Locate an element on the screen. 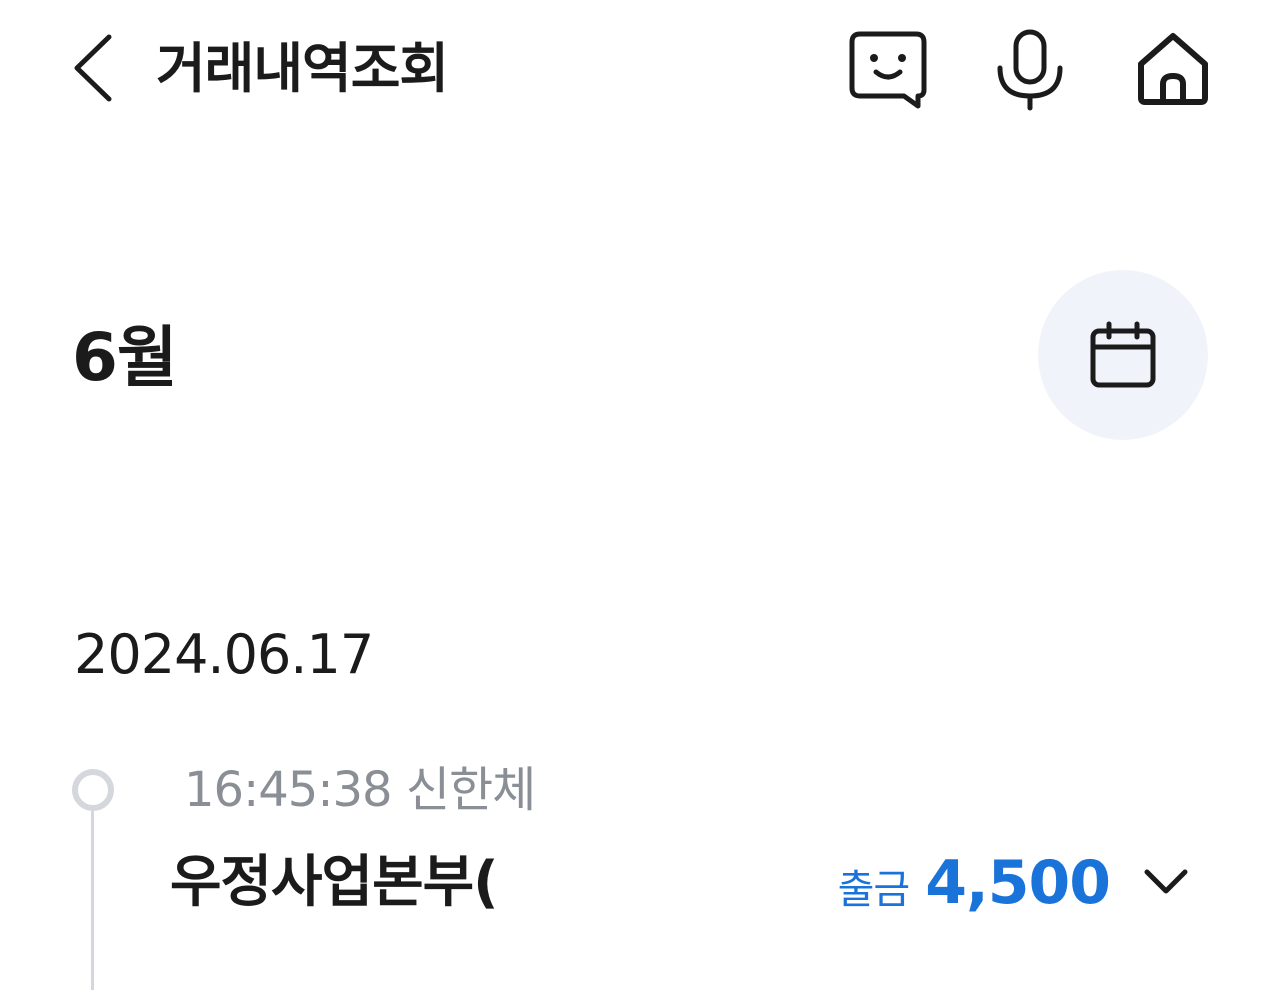 The image size is (1280, 990). chat-face-icon is located at coordinates (888, 70).